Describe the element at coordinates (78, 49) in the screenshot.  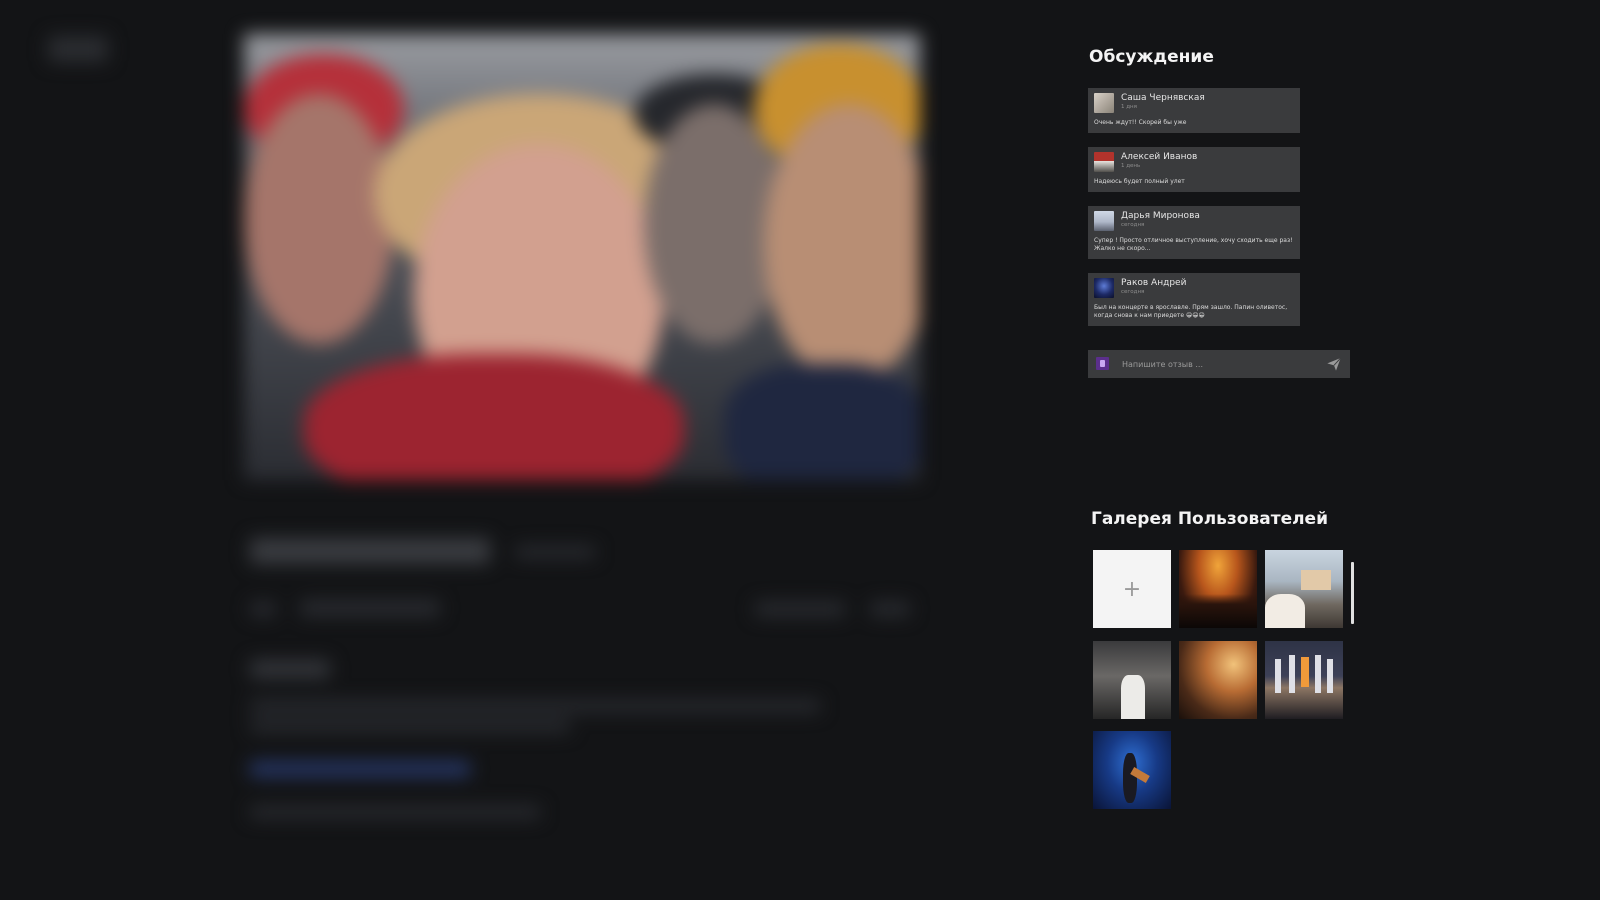
I see `logo` at that location.